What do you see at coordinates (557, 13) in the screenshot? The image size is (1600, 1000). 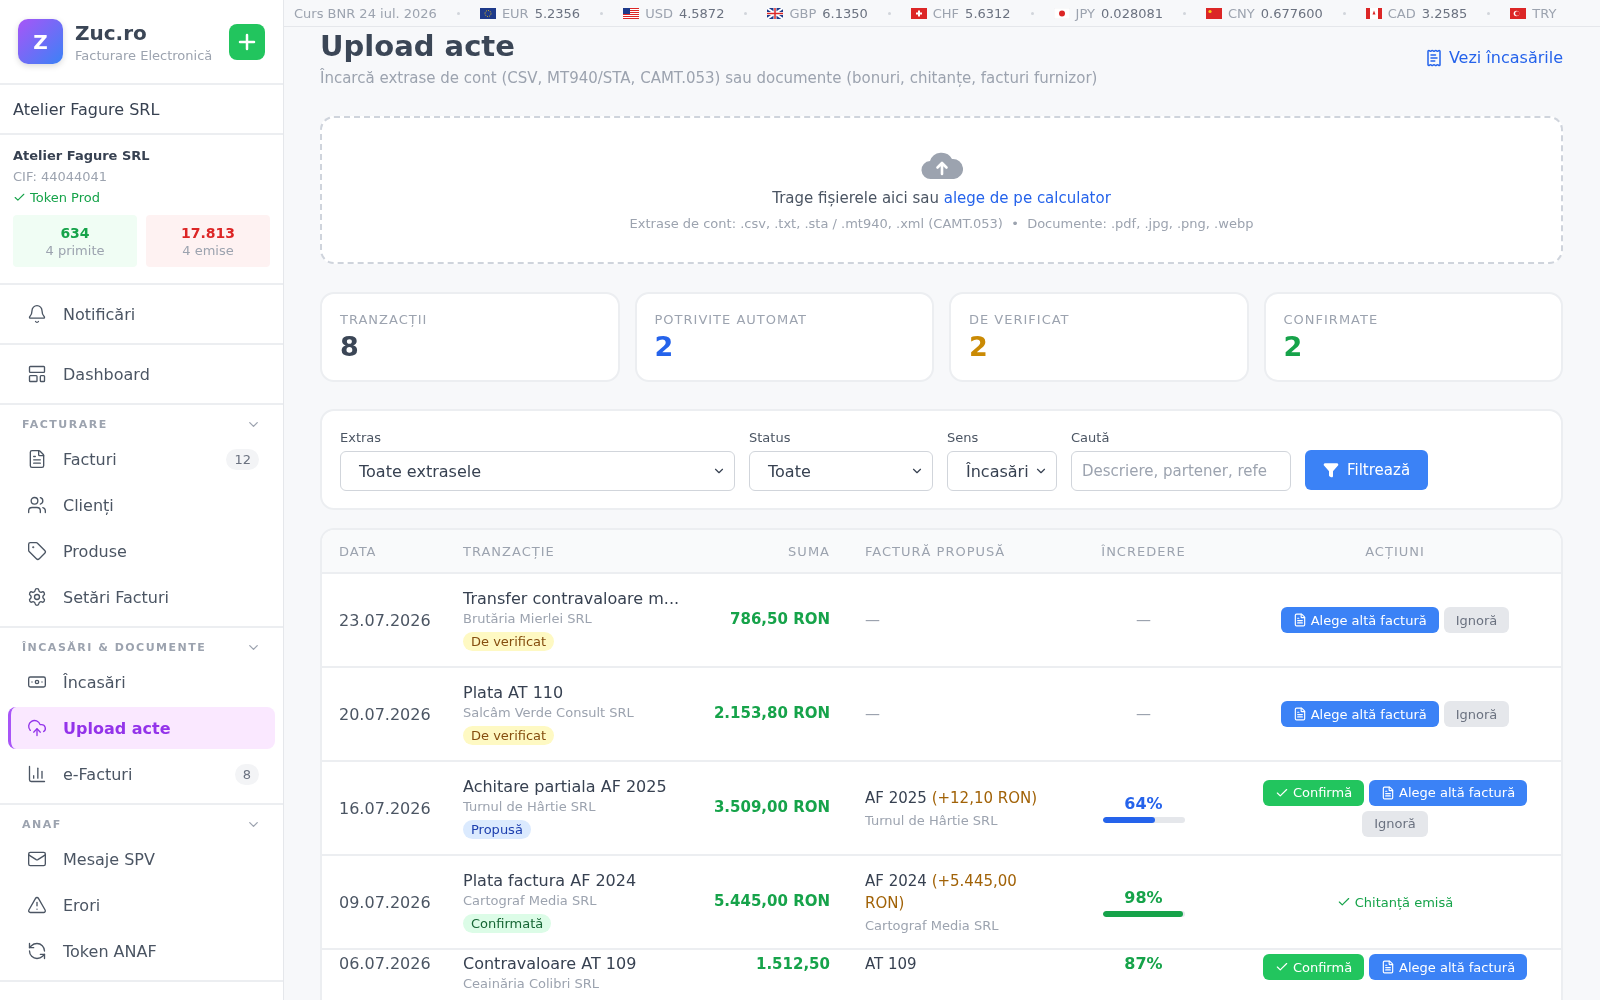 I see `exchange-rate: 5.2356` at bounding box center [557, 13].